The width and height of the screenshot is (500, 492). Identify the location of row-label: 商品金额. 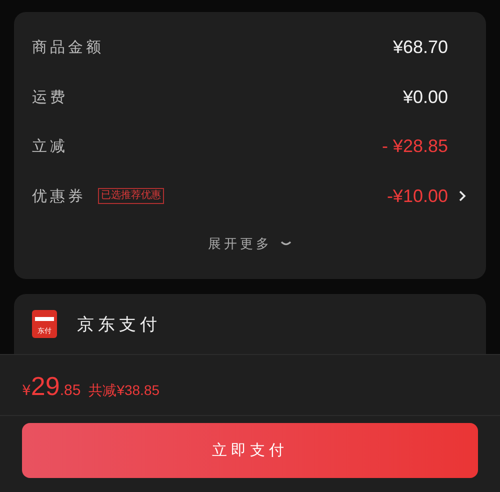
(68, 48).